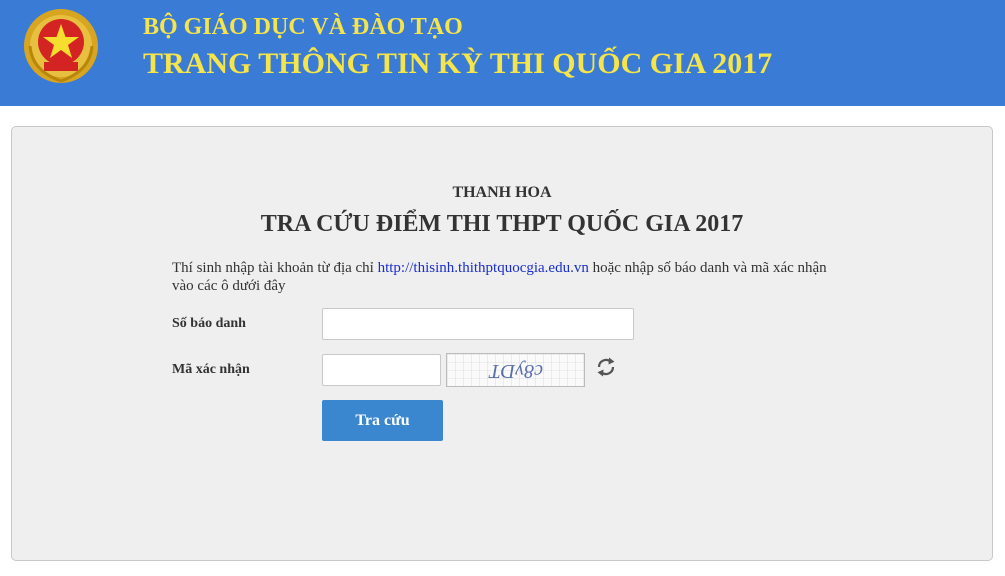  What do you see at coordinates (502, 224) in the screenshot?
I see `page-title: TRA CỨU ĐIỂM THI THPT QUỐC GIA 2017` at bounding box center [502, 224].